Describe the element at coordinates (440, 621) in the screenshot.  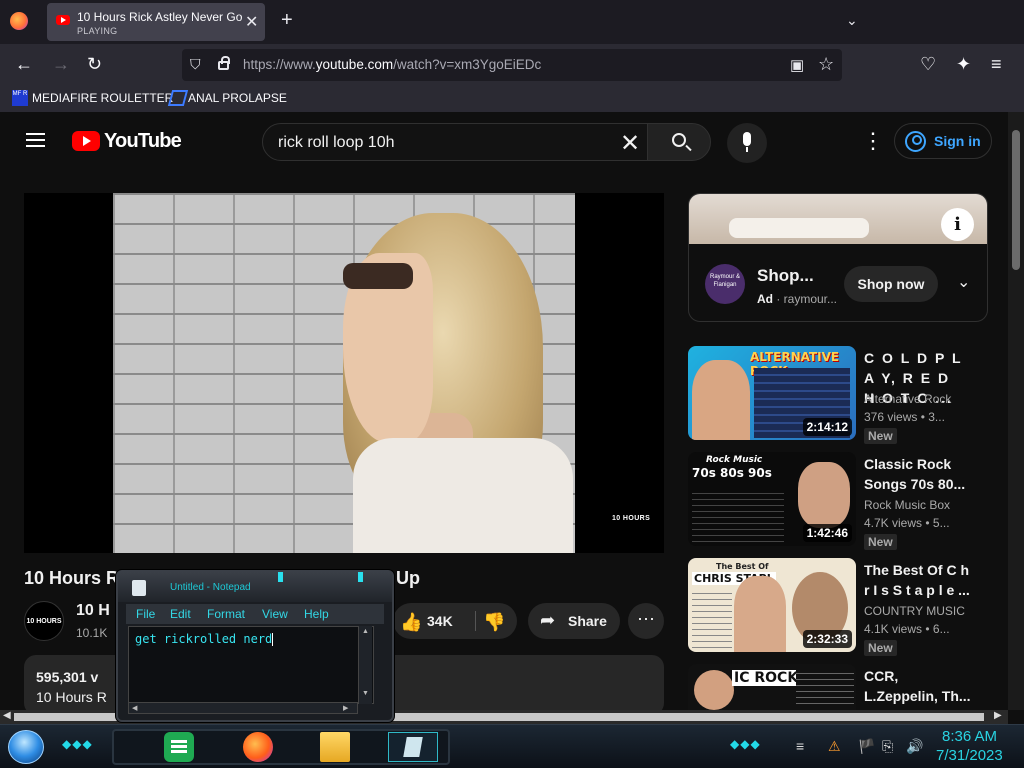
I see `like-count: 34K` at that location.